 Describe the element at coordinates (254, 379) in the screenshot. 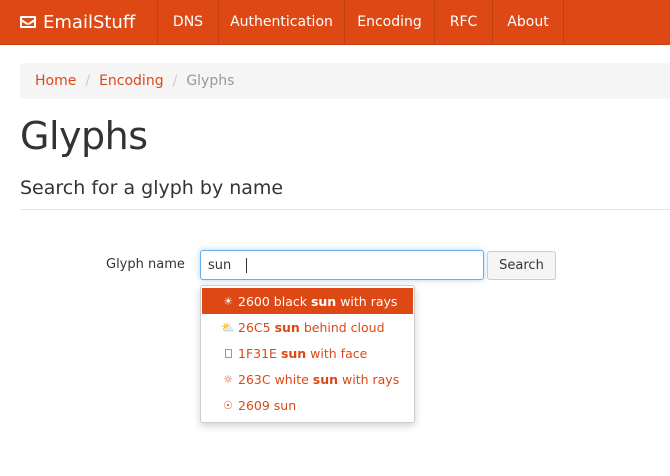

I see `suggestion-code: 263C` at that location.